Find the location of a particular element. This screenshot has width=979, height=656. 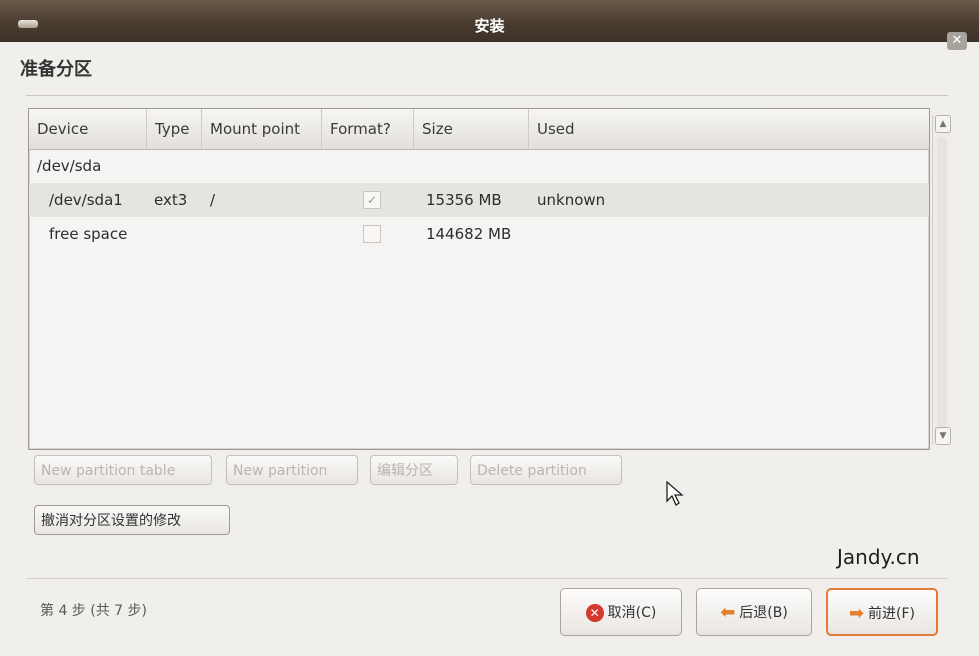

table-row: free space 144682 MB is located at coordinates (479, 234).